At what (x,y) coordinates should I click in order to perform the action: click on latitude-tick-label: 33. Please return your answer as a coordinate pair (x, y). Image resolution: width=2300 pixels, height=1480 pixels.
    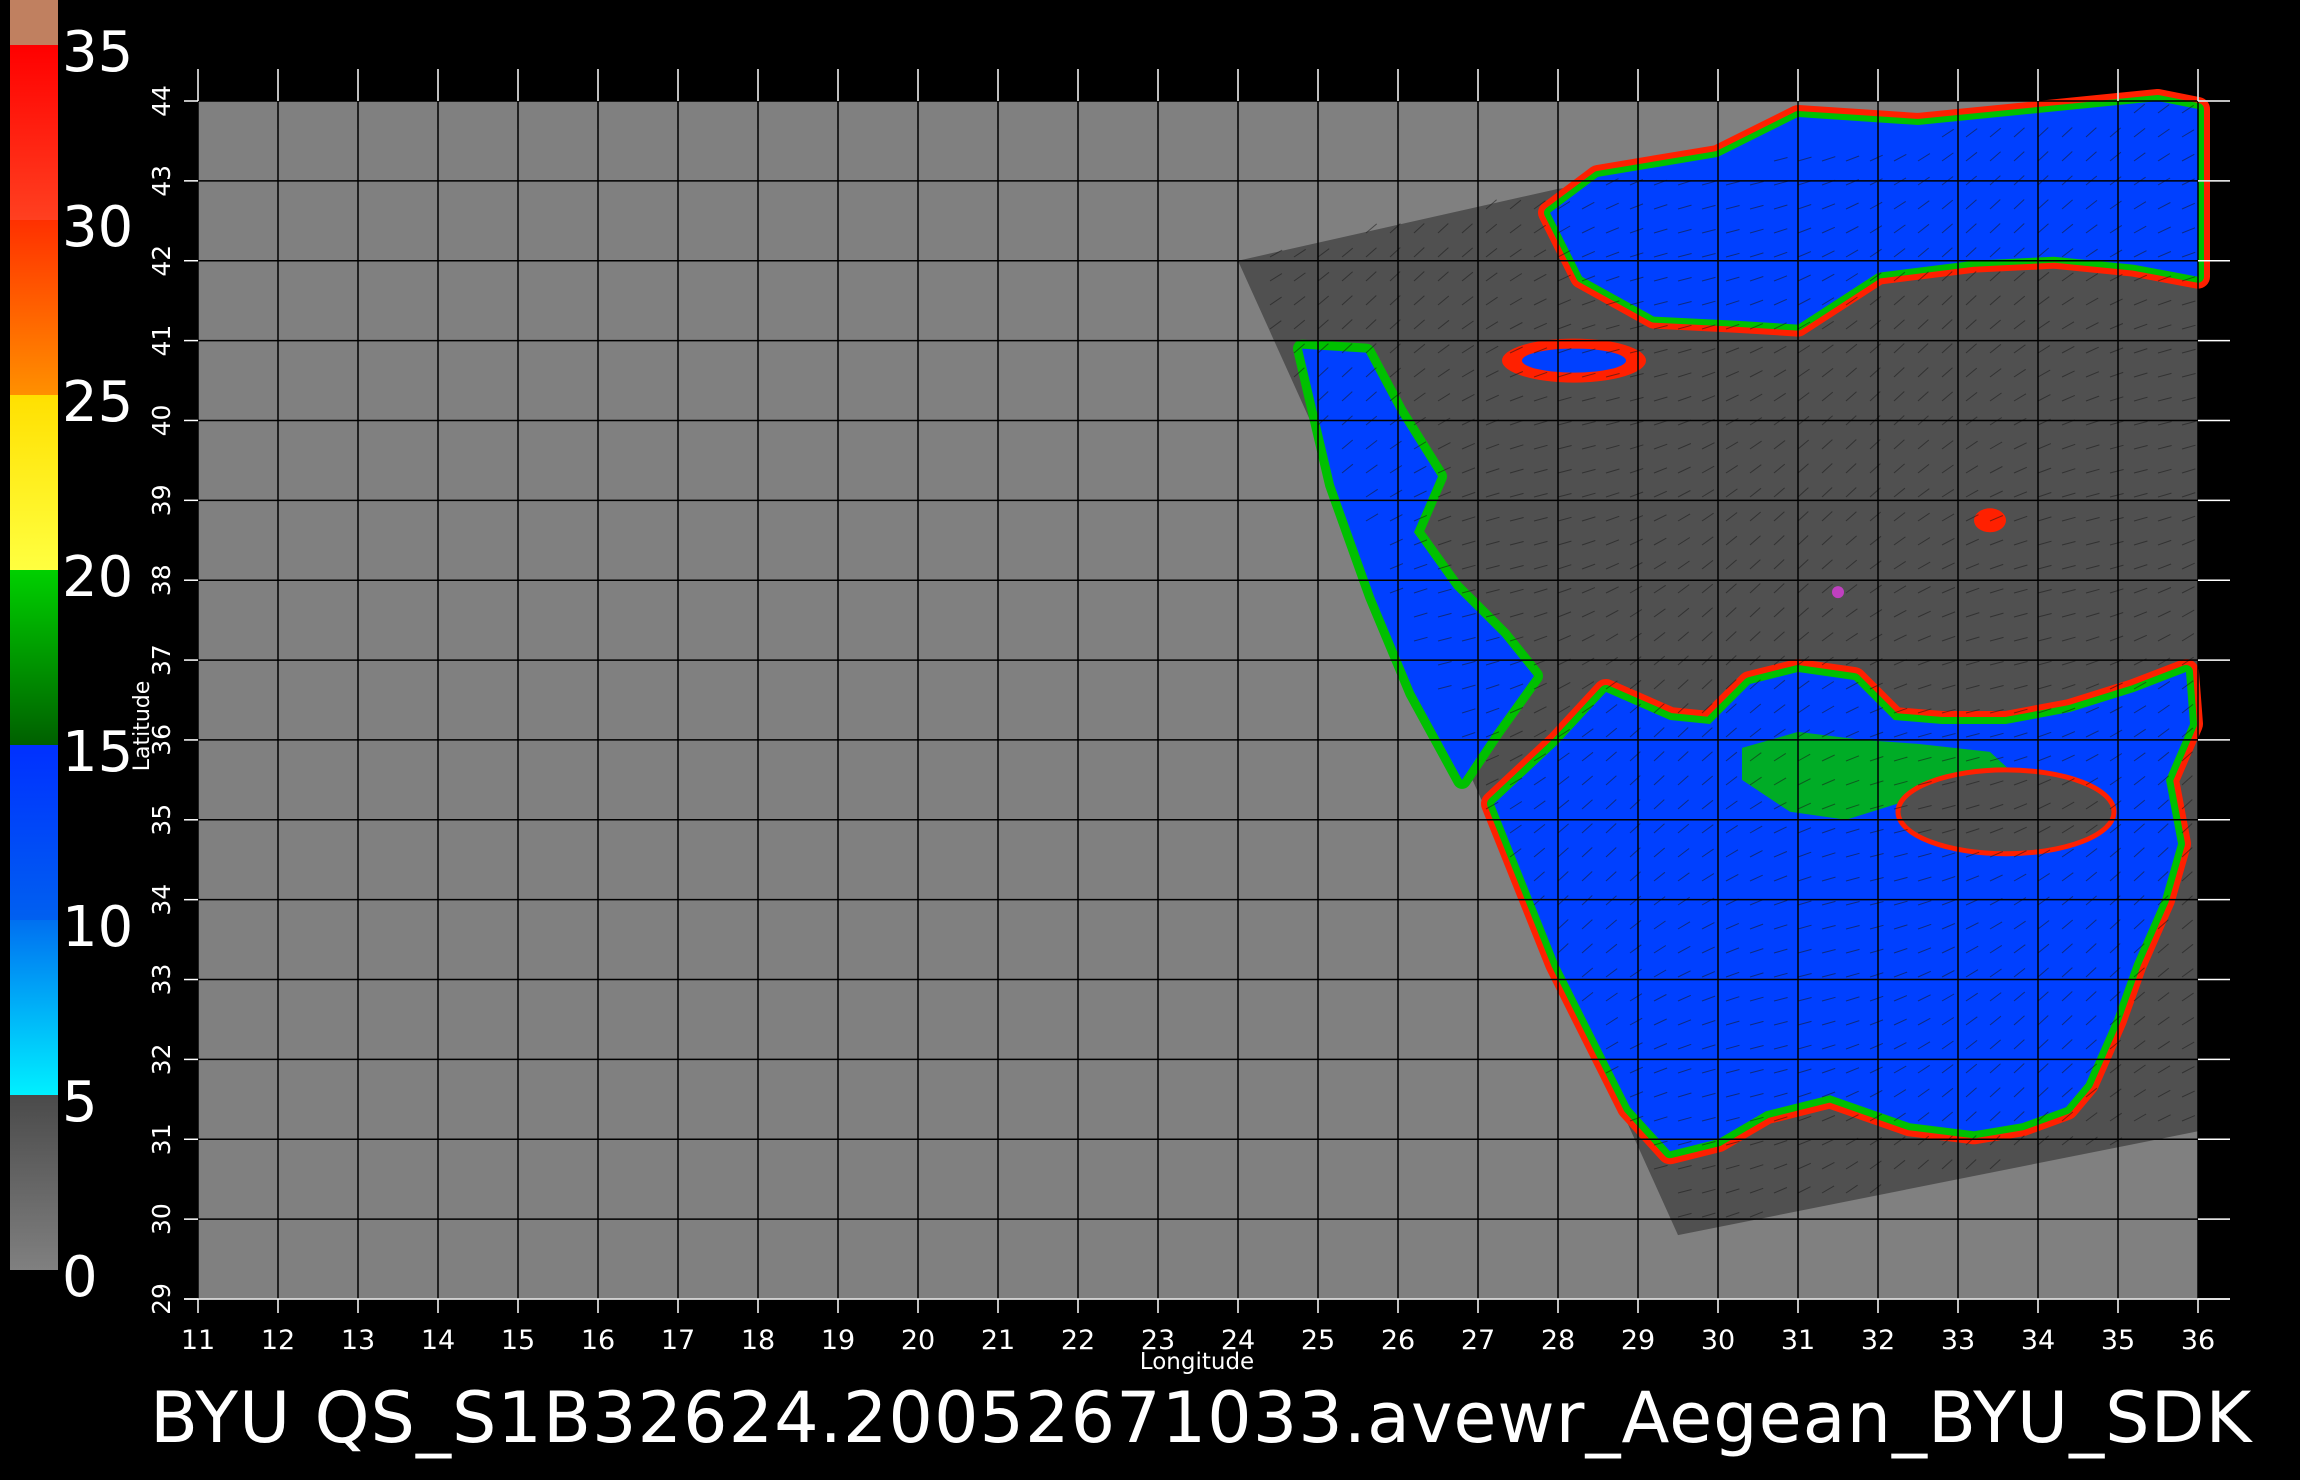
    Looking at the image, I should click on (161, 980).